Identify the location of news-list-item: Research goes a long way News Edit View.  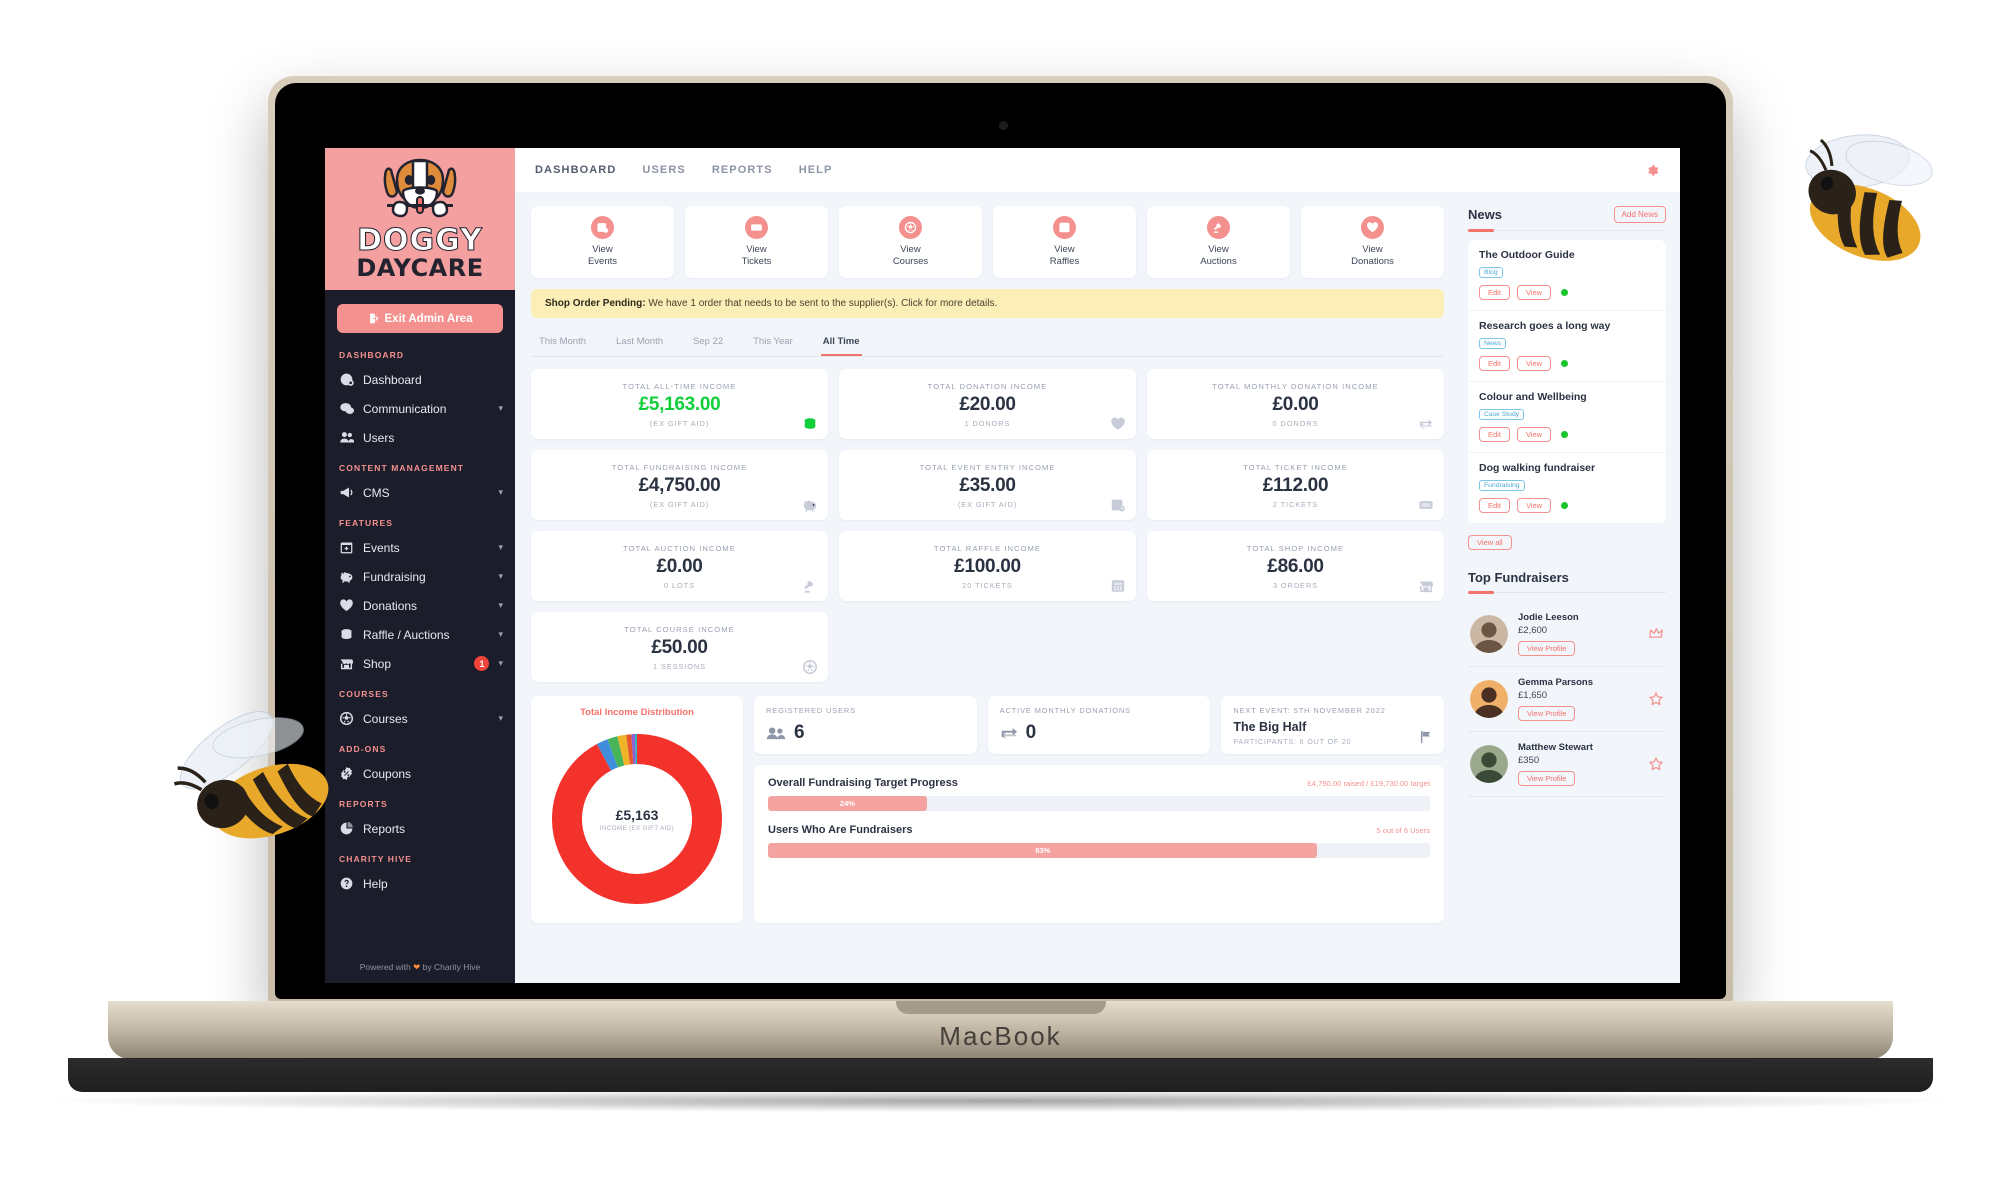
(1567, 346).